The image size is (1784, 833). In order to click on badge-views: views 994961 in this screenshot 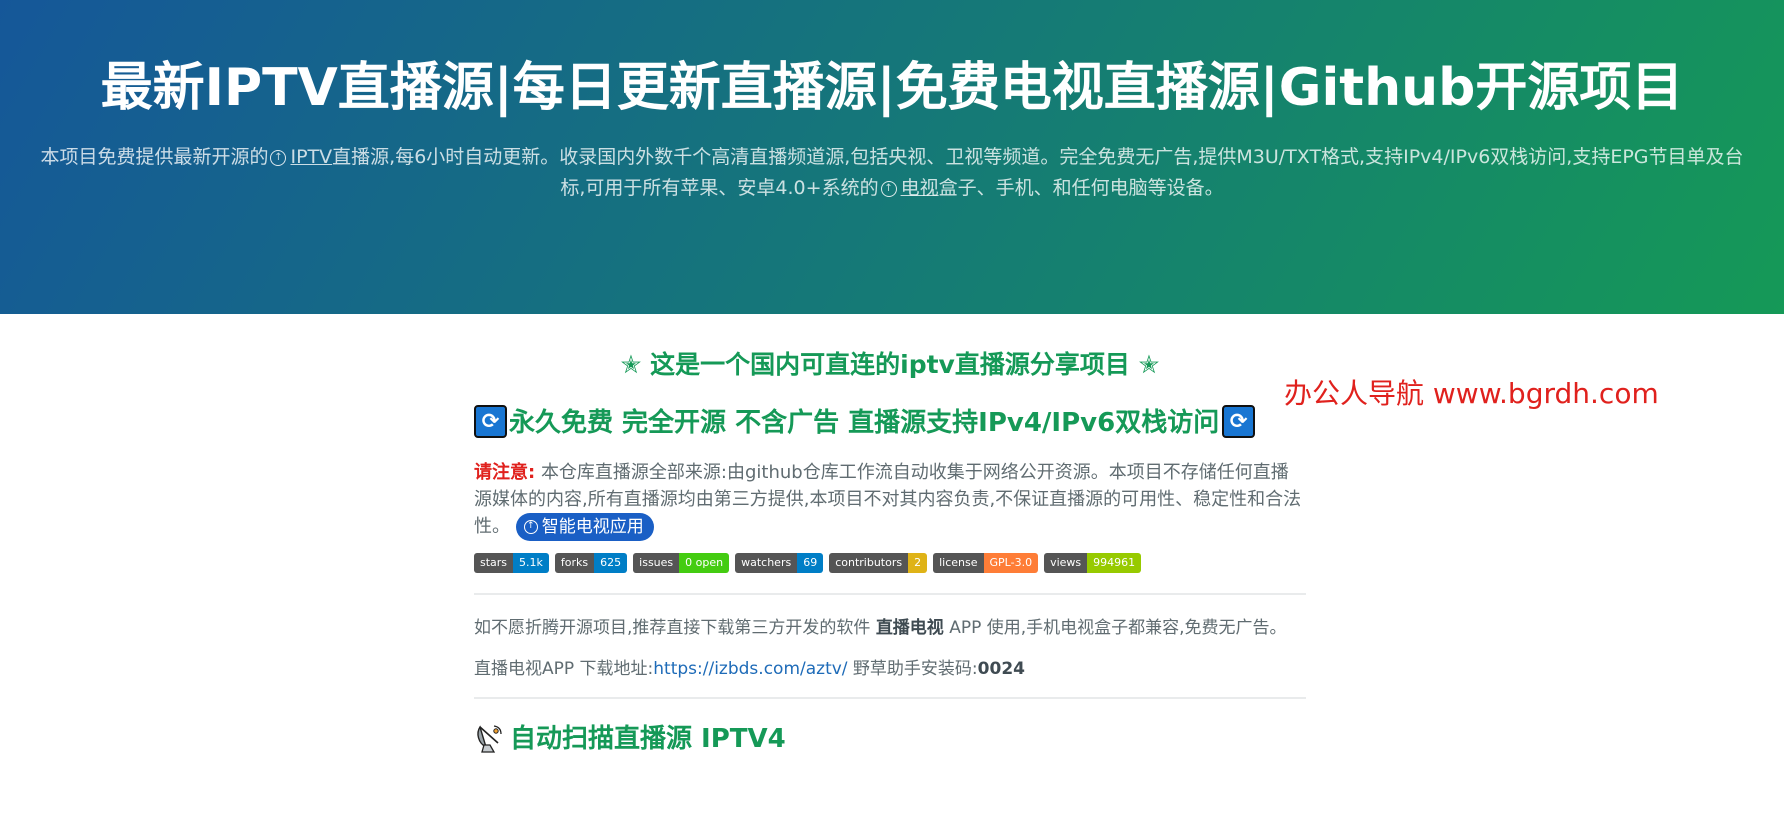, I will do `click(1093, 563)`.